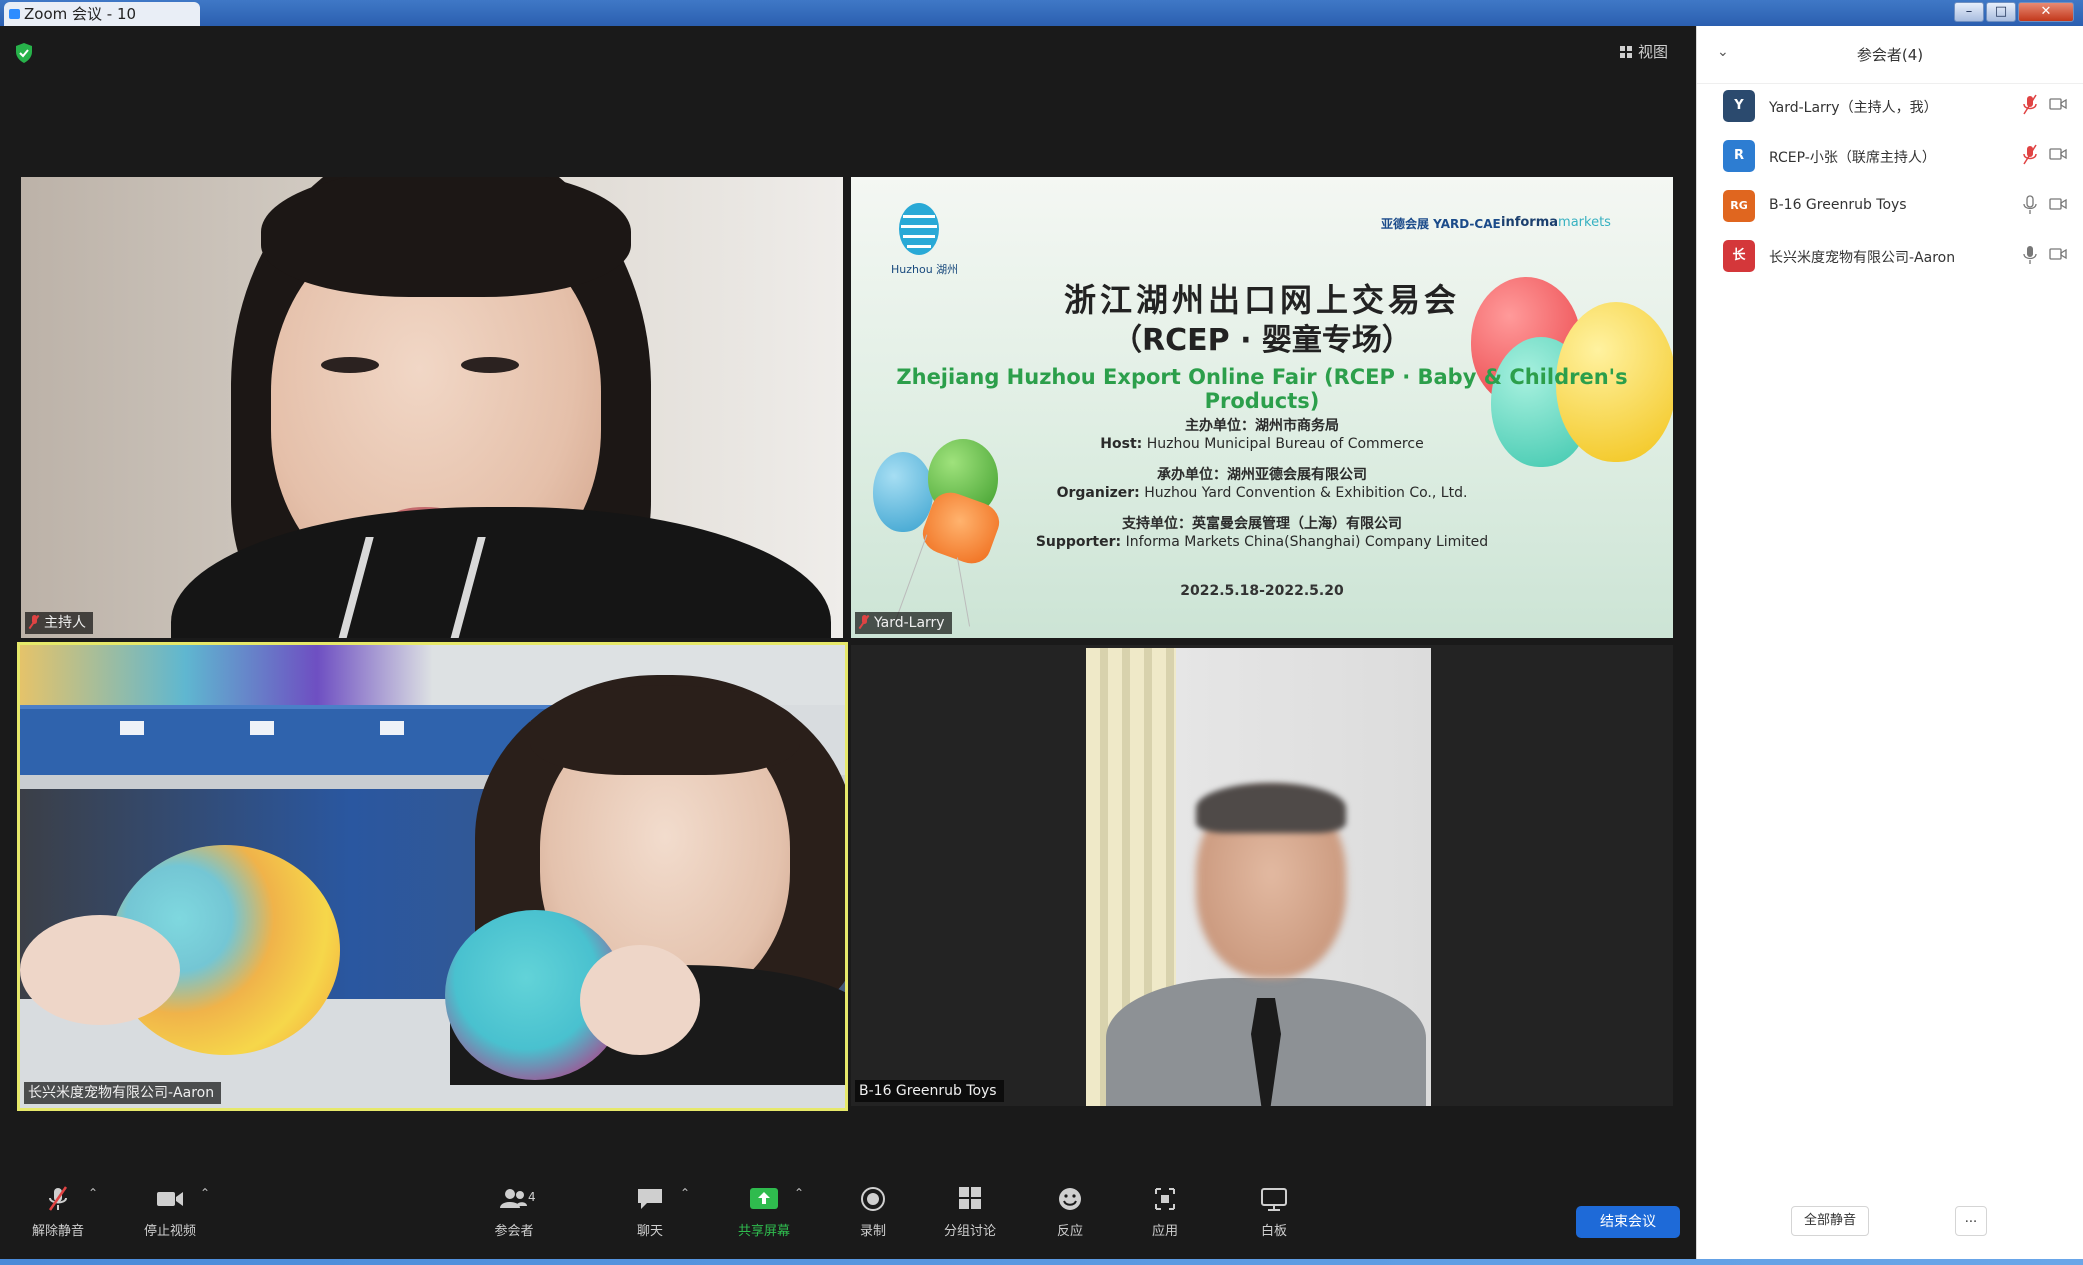 The image size is (2083, 1265). Describe the element at coordinates (640, 1000) in the screenshot. I see `participant-hand` at that location.